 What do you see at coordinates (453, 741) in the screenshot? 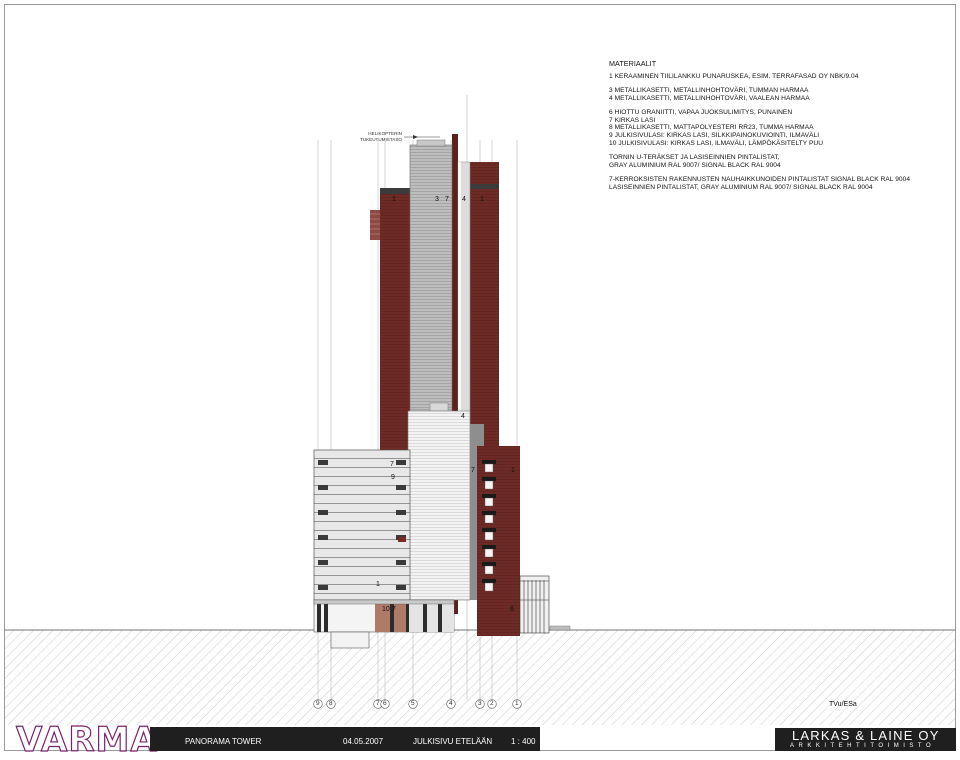
I see `sheet-title: JULKISIVU ETELÄÄN` at bounding box center [453, 741].